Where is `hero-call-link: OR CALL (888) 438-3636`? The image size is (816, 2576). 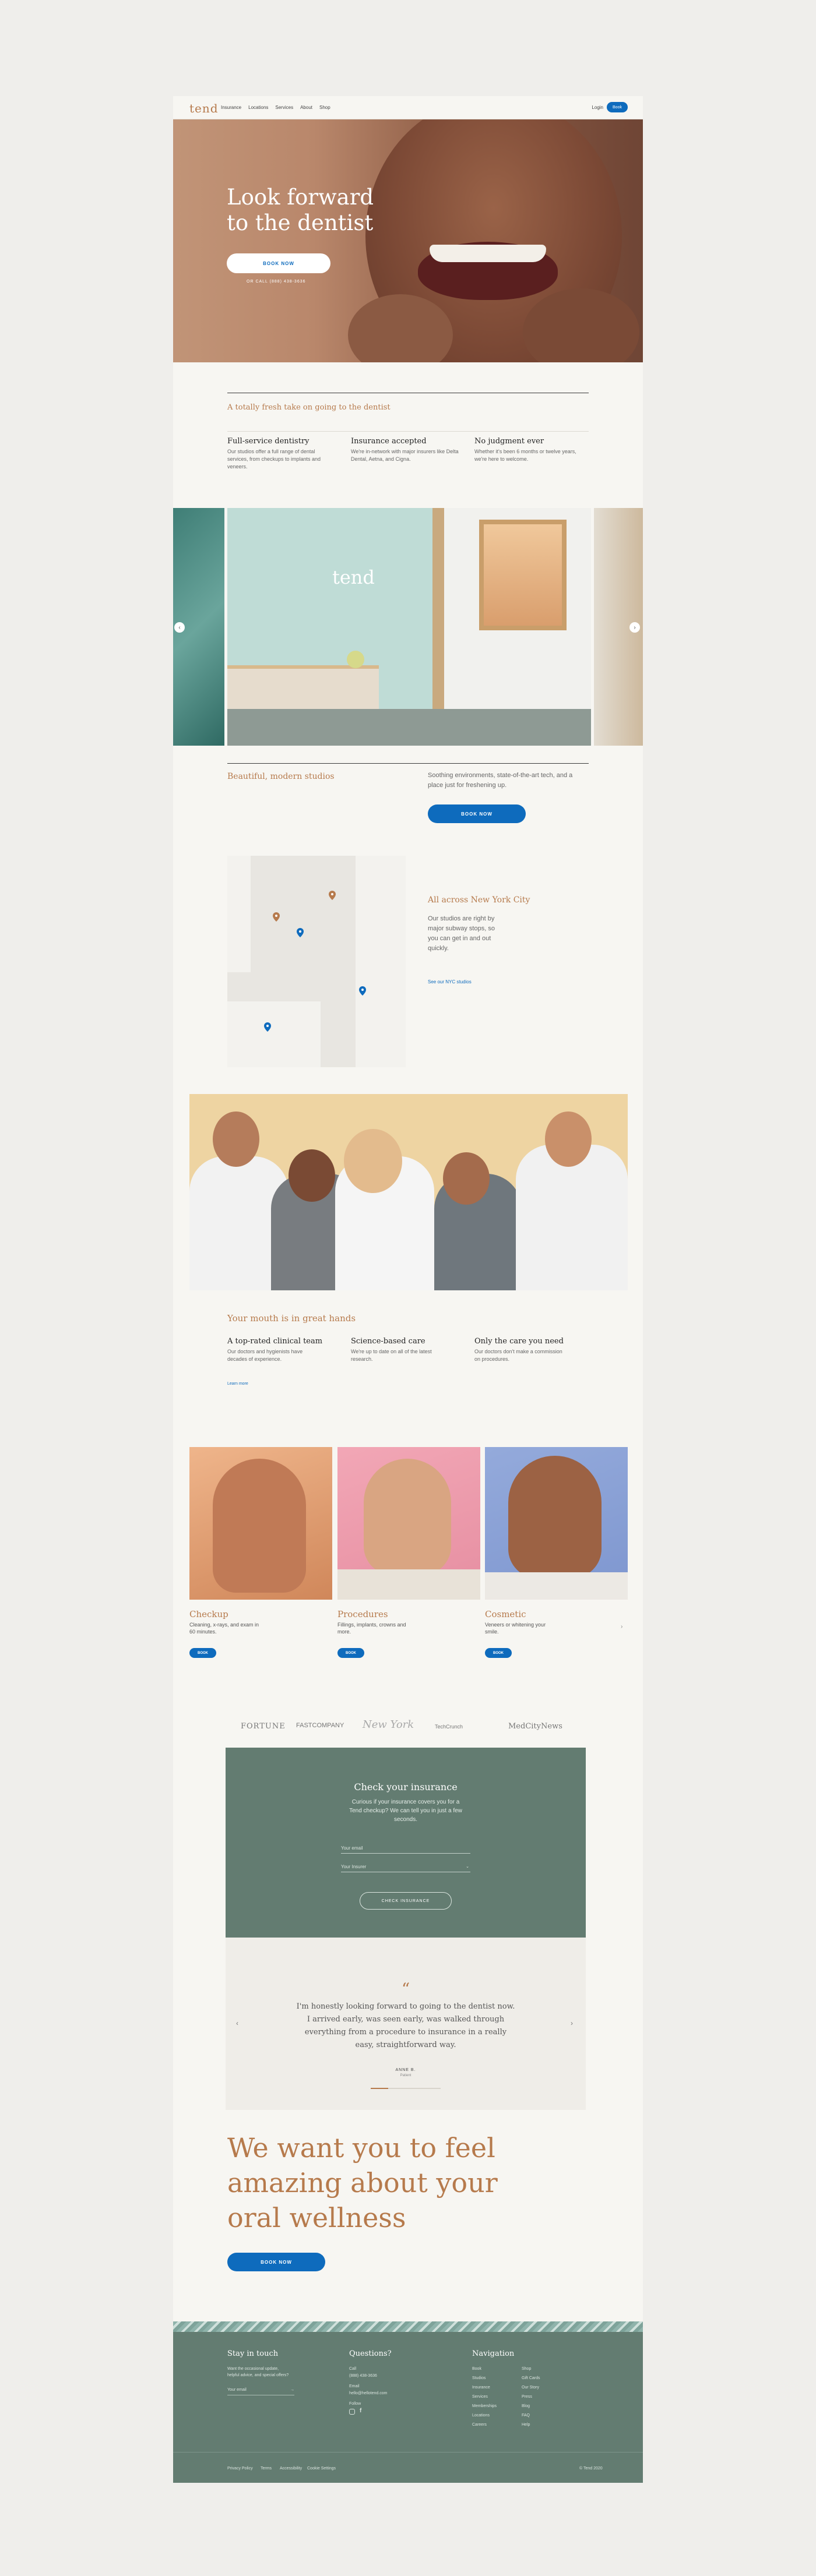
hero-call-link: OR CALL (888) 438-3636 is located at coordinates (276, 282).